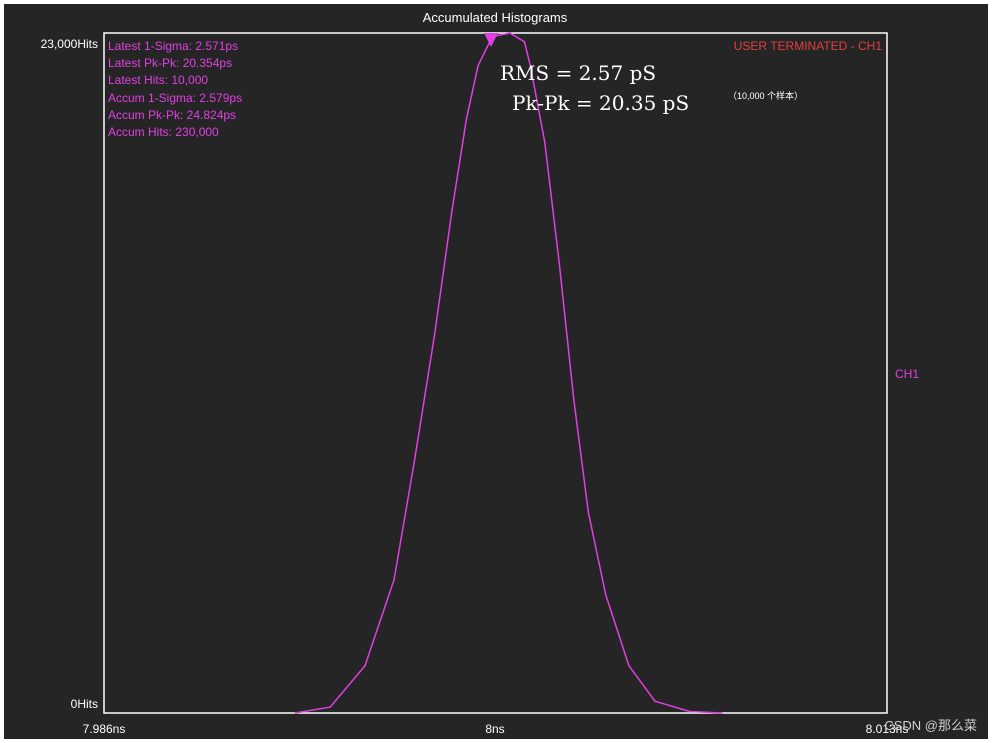 The height and width of the screenshot is (743, 993). Describe the element at coordinates (175, 98) in the screenshot. I see `stat-accum-sigma: Accum 1-Sigma: 2.579ps` at that location.